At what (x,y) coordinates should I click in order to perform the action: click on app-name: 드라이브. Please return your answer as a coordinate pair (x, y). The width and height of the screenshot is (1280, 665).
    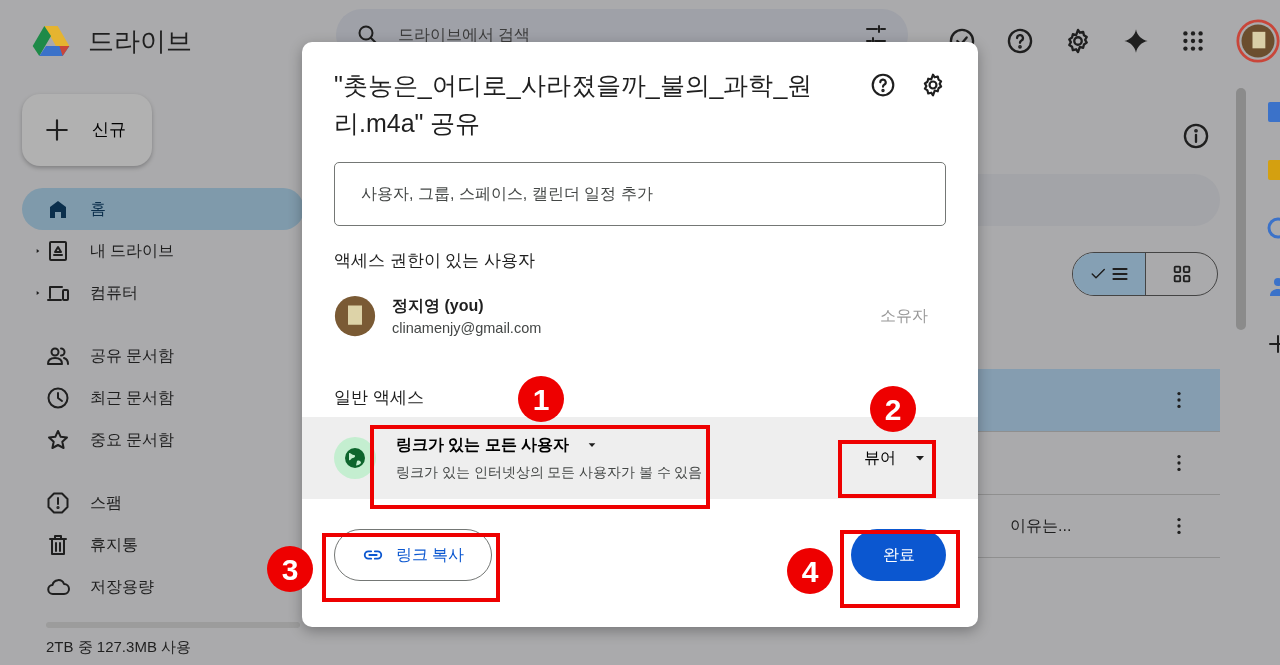
    Looking at the image, I should click on (140, 41).